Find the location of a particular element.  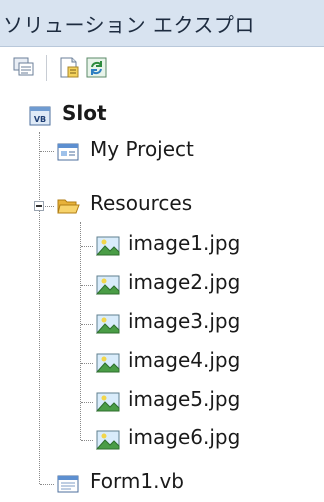

tree-item-label: image6.jpg is located at coordinates (184, 437).